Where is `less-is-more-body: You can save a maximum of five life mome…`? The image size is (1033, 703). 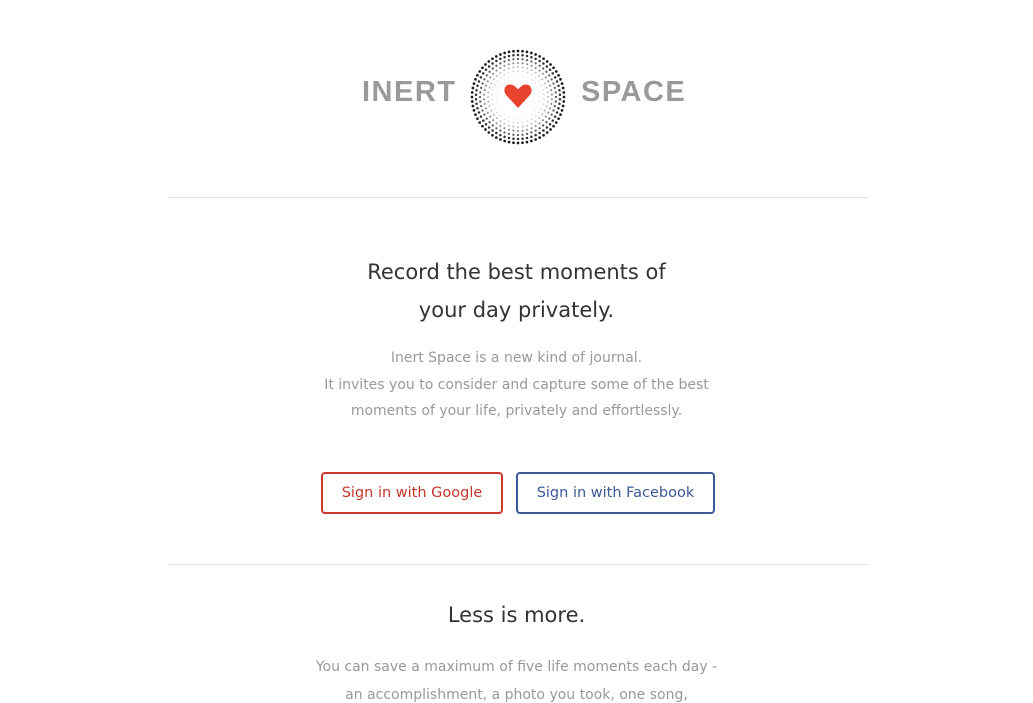 less-is-more-body: You can save a maximum of five life mome… is located at coordinates (516, 678).